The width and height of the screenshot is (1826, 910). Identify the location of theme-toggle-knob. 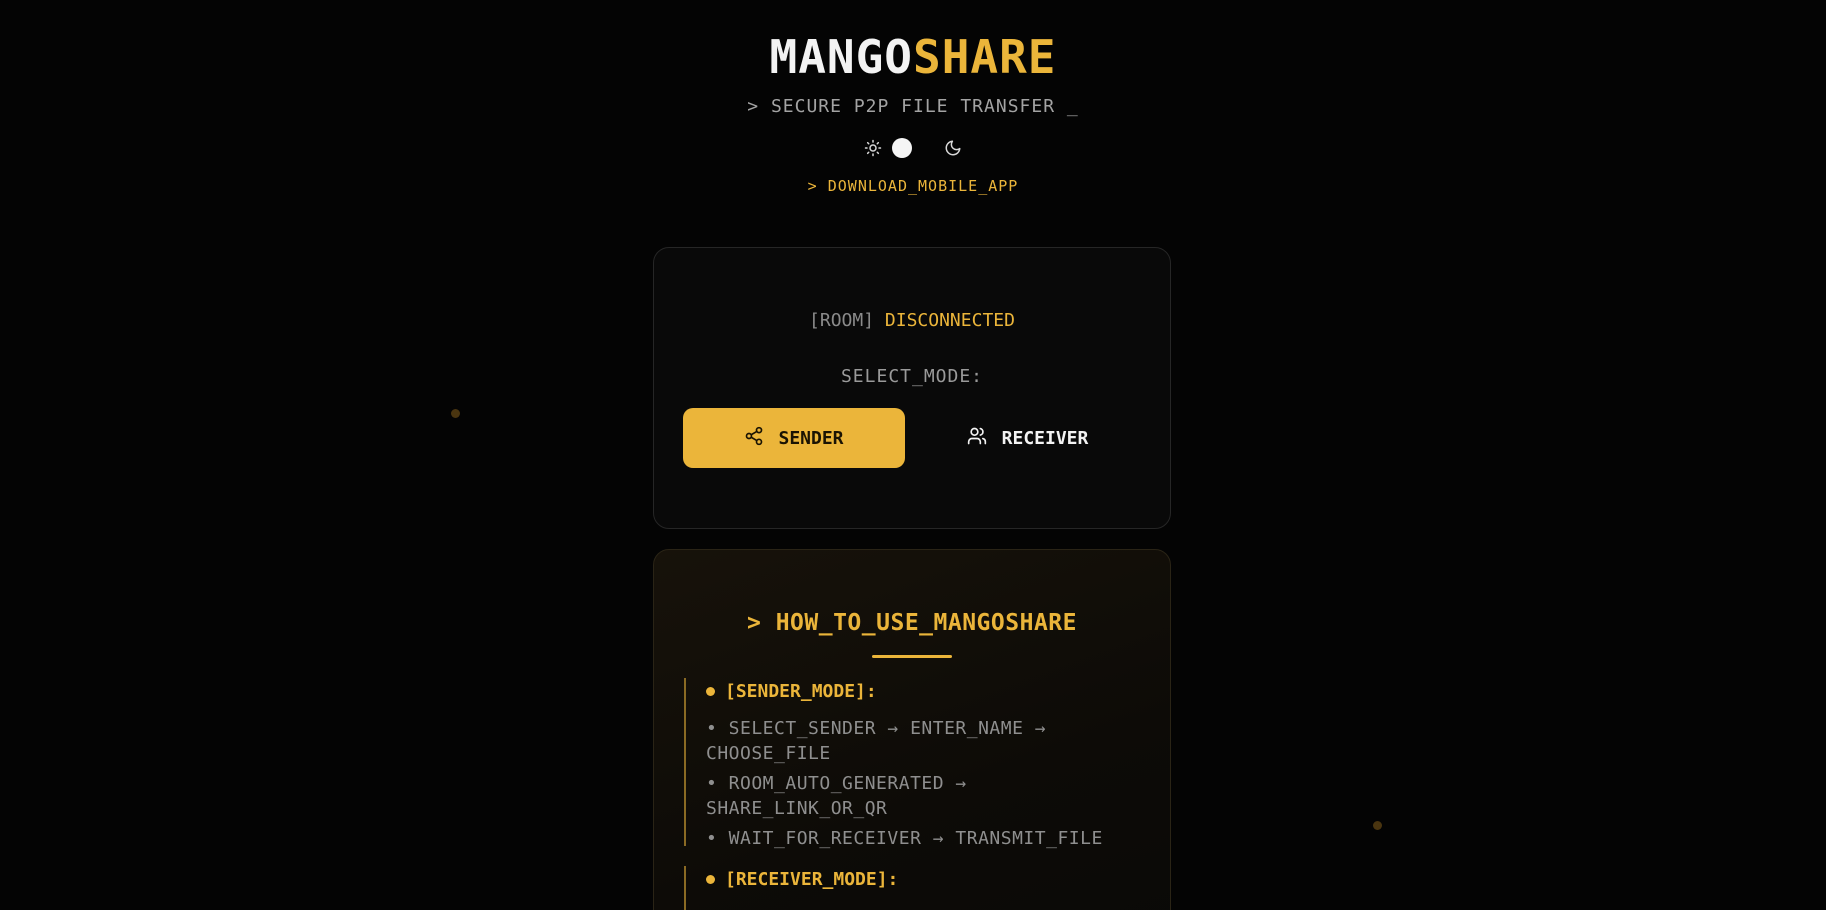
(902, 148).